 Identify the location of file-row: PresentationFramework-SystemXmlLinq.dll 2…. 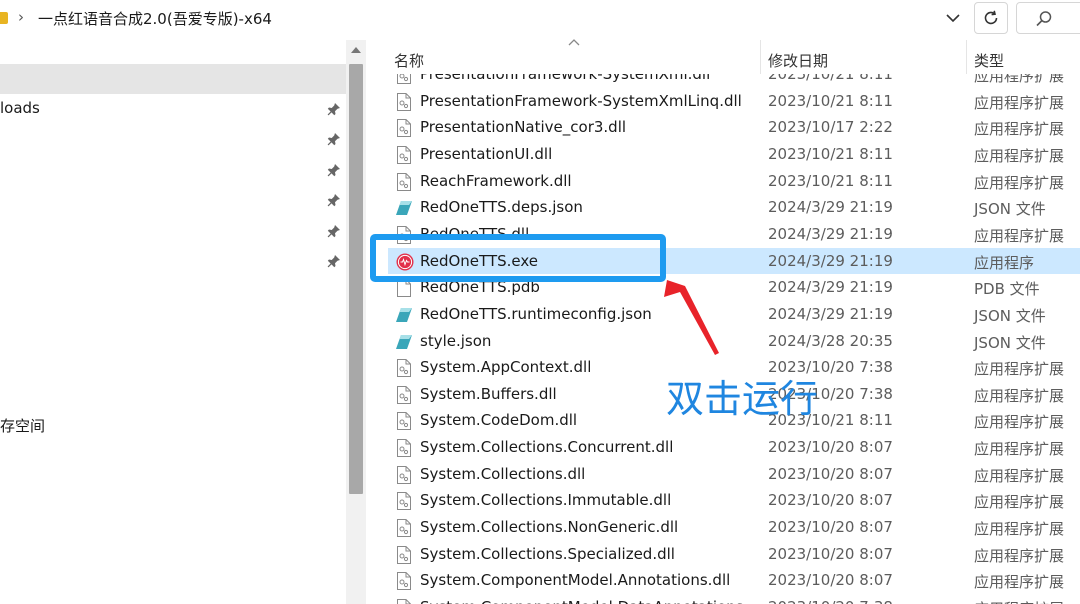
(734, 101).